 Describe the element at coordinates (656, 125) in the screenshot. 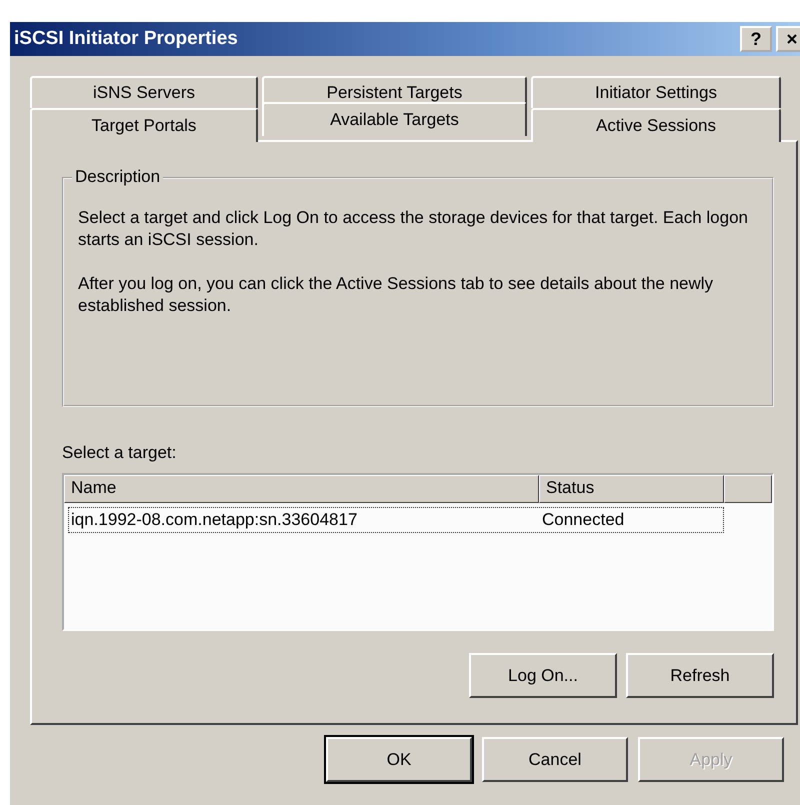

I see `tab: Active Sessions` at that location.